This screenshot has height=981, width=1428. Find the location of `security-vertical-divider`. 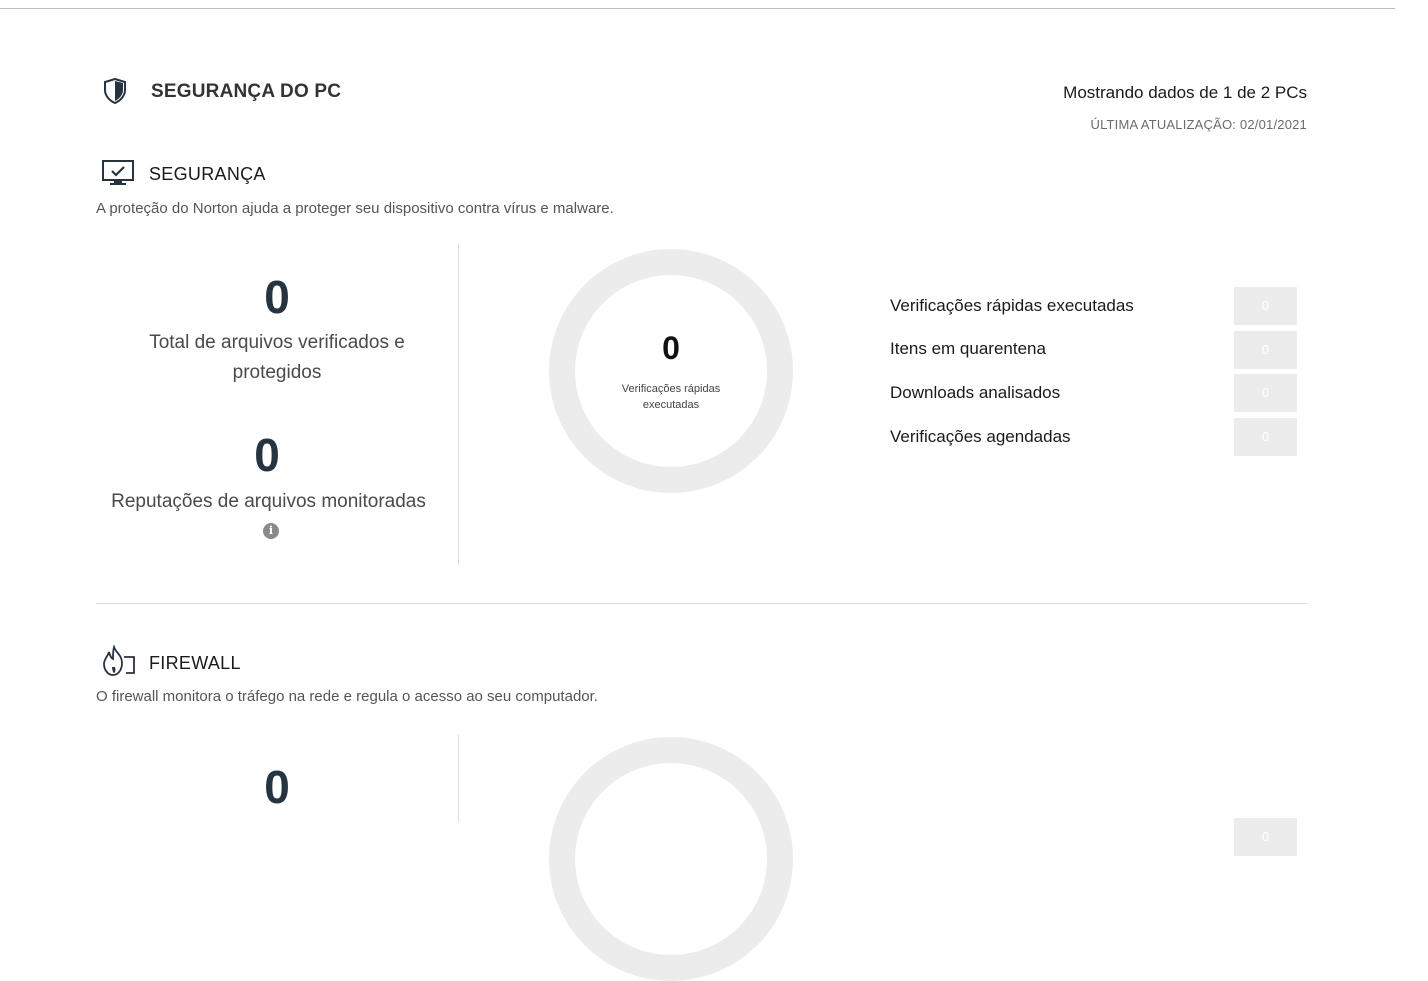

security-vertical-divider is located at coordinates (458, 404).